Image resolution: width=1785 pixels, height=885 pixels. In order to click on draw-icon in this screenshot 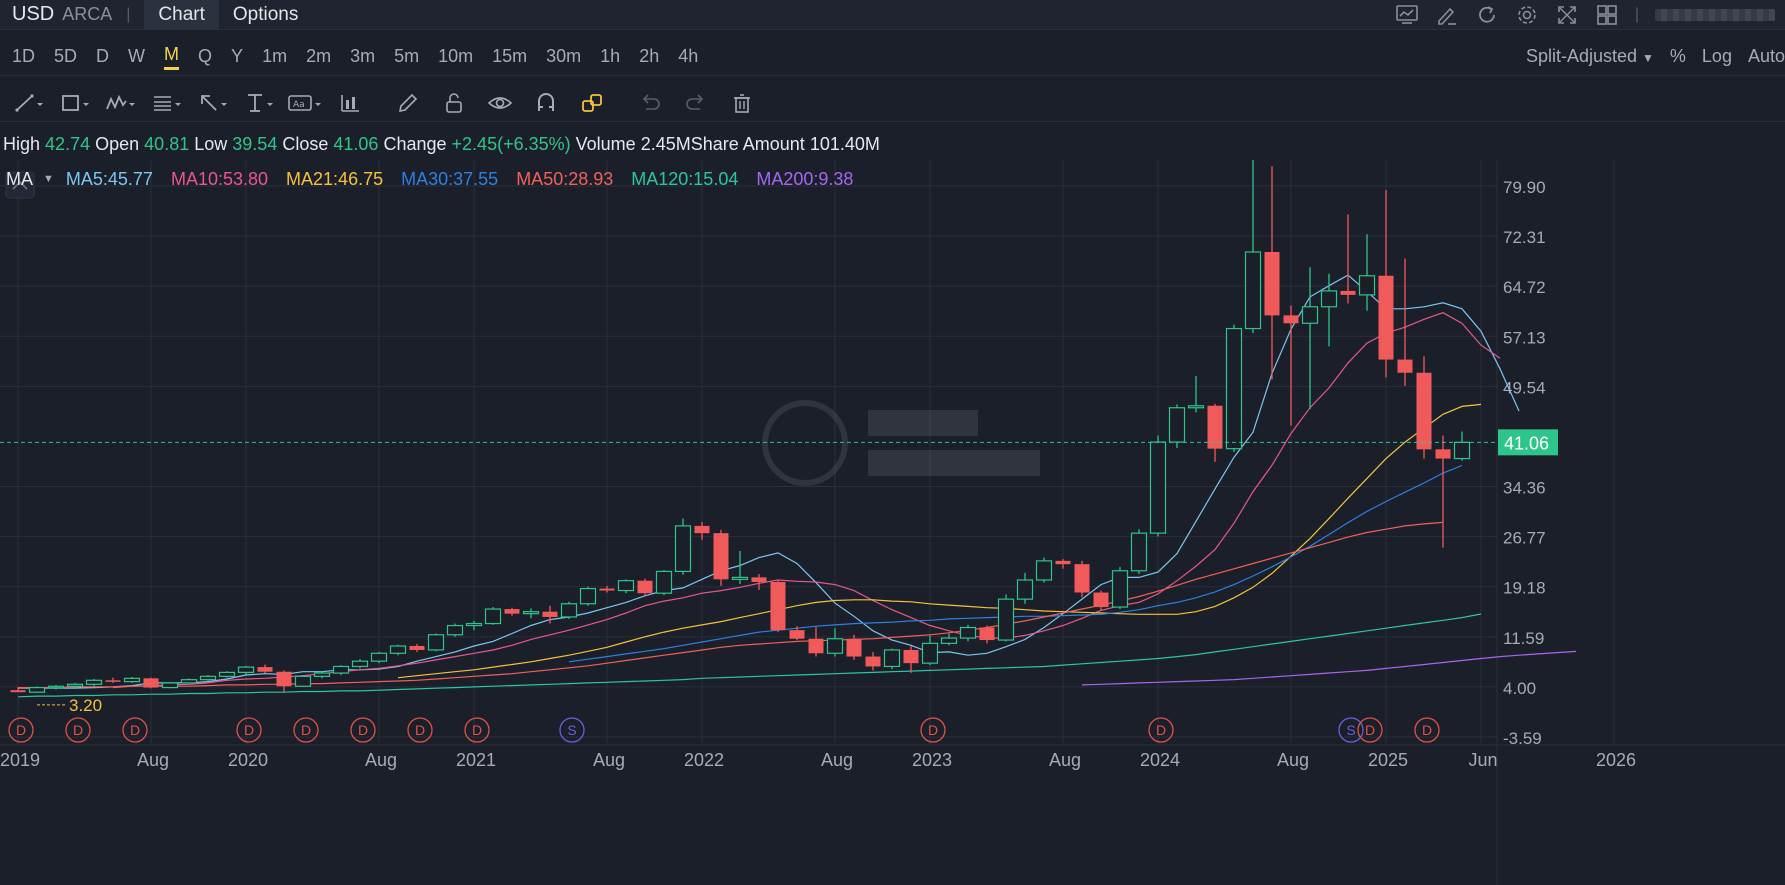, I will do `click(1447, 15)`.